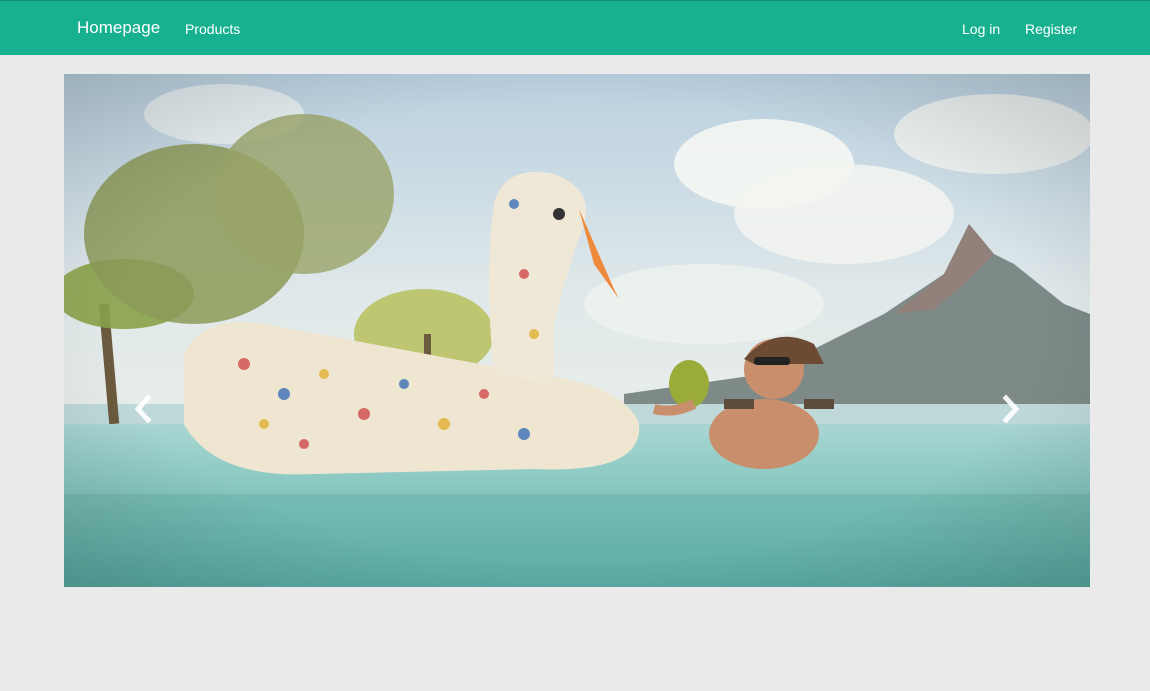 The image size is (1150, 691). I want to click on register-link: Register, so click(1051, 29).